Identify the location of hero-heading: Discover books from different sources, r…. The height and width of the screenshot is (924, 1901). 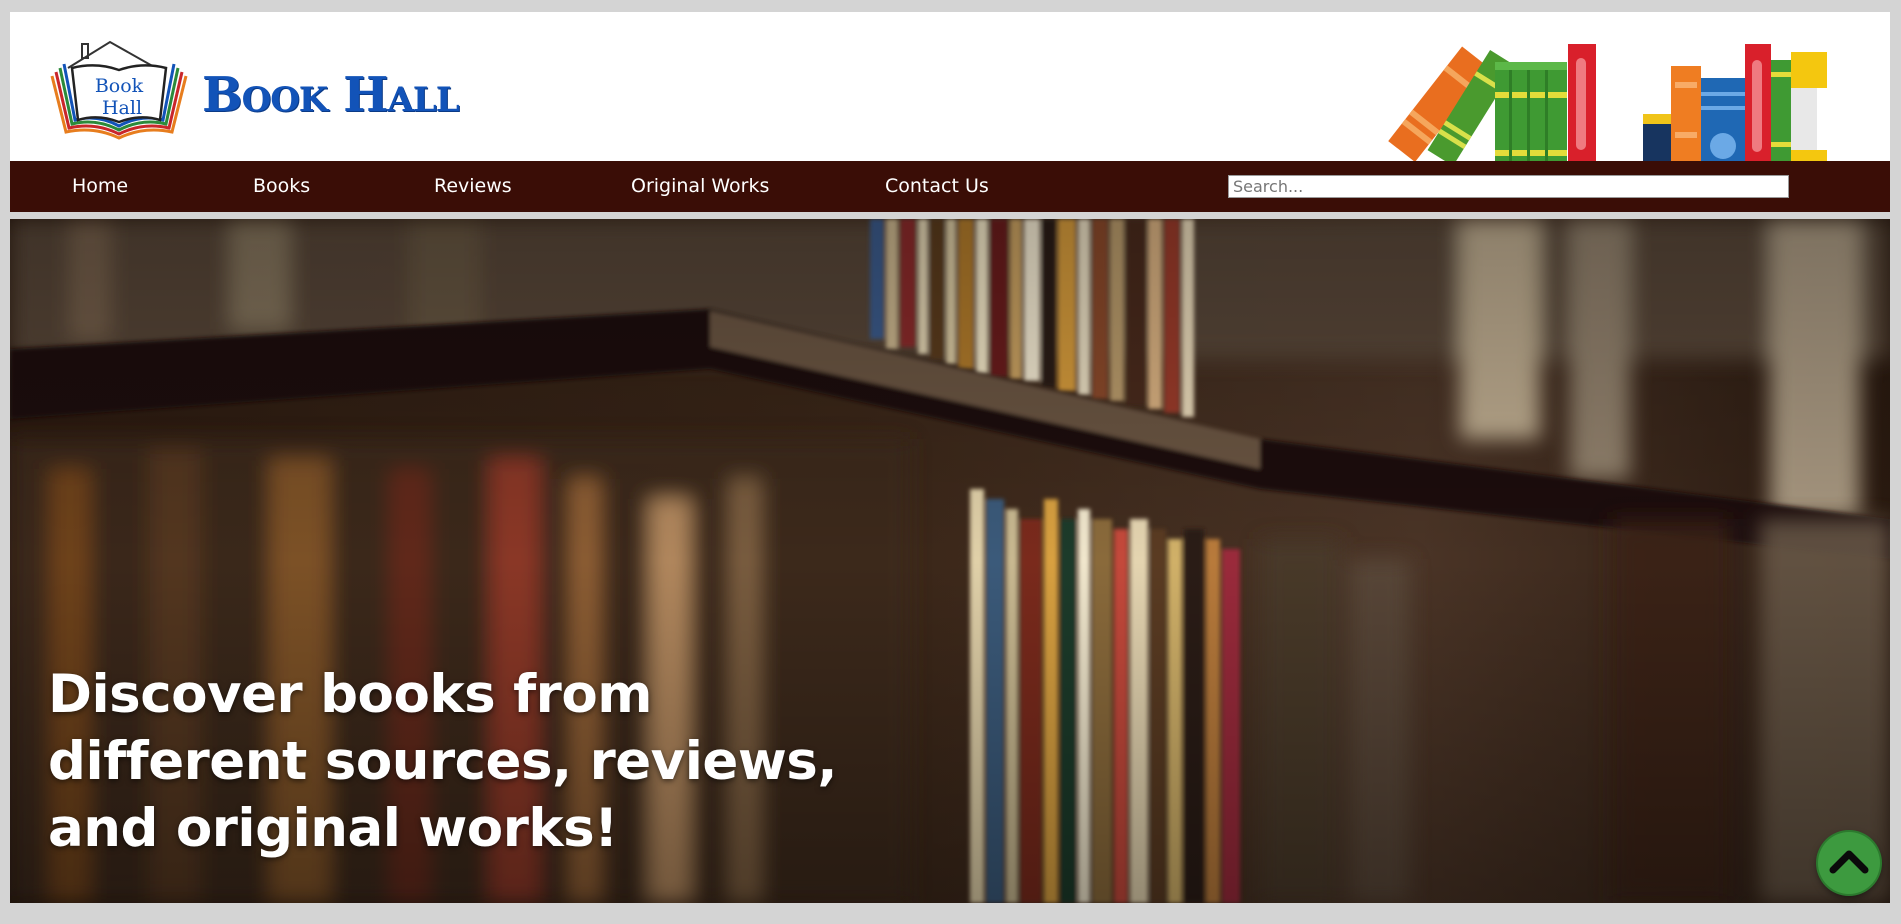
(442, 761).